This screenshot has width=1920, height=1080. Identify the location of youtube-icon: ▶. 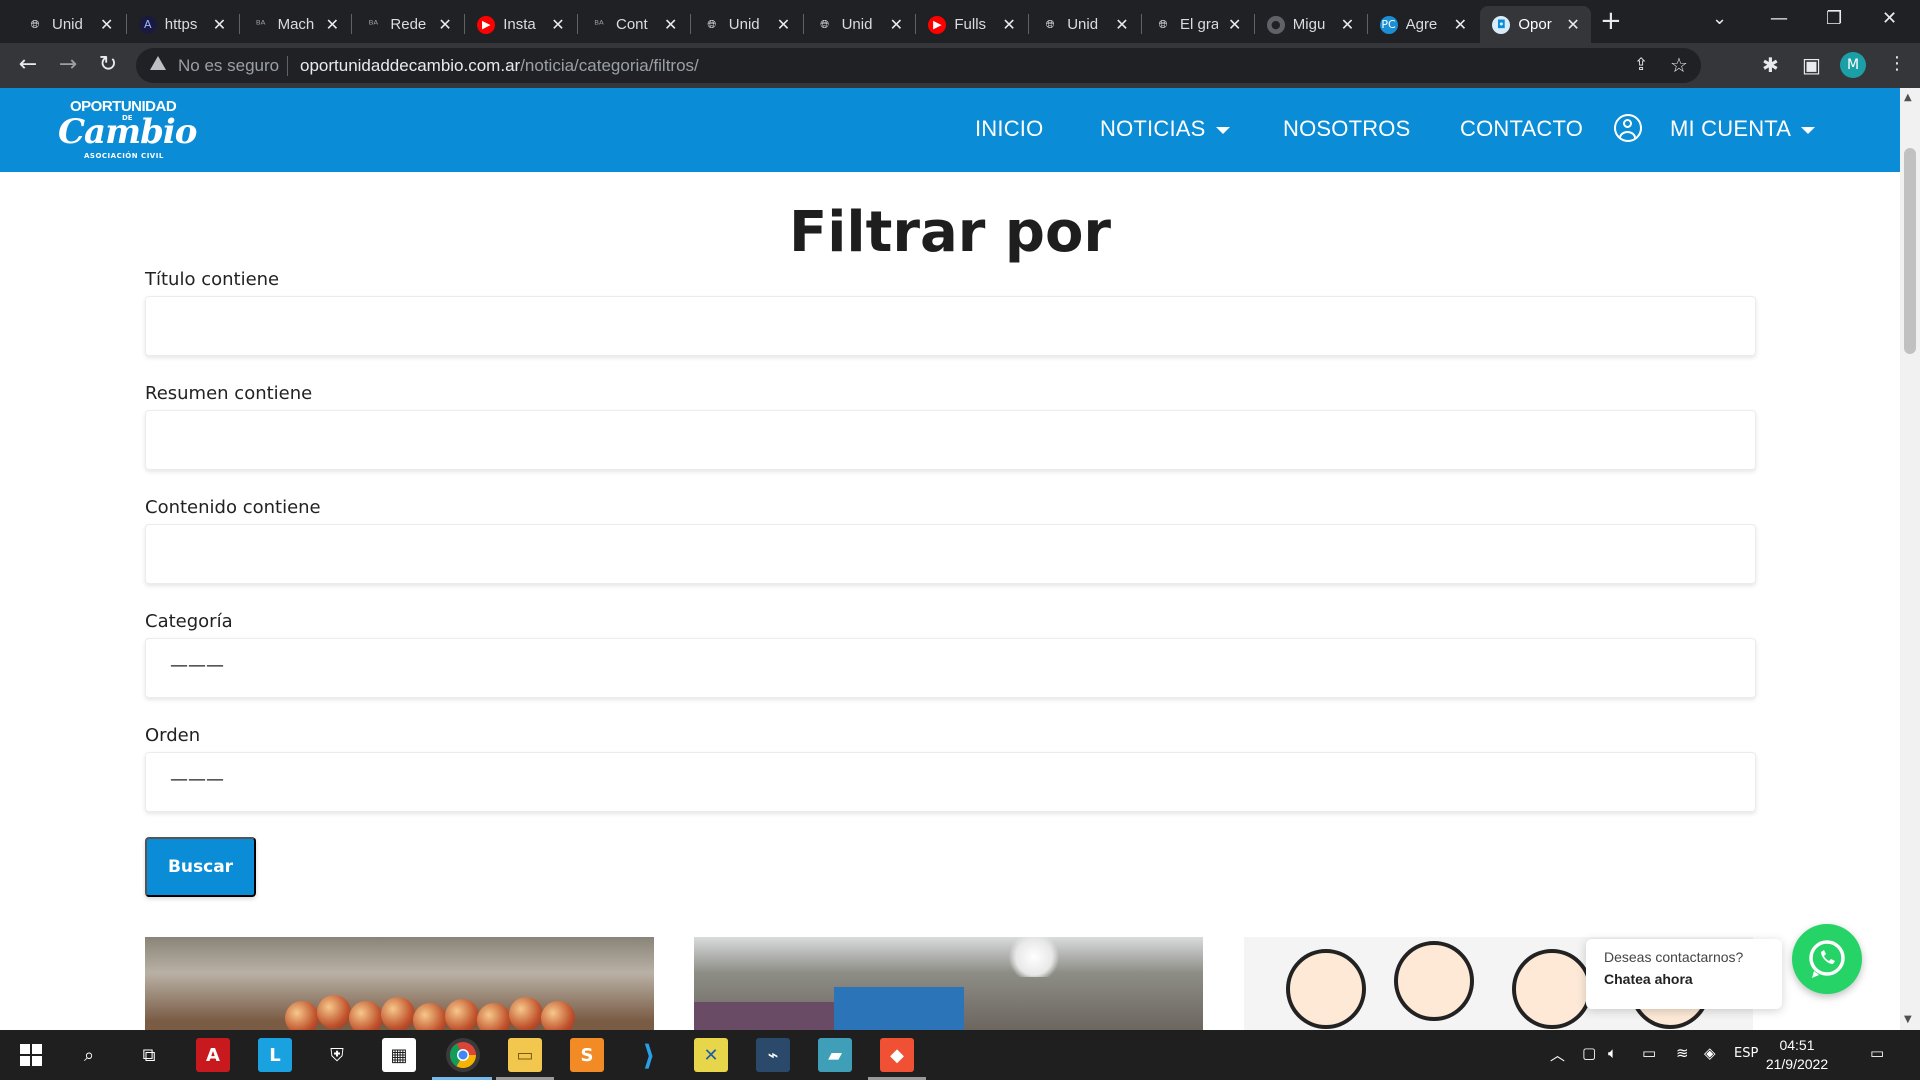
(937, 24).